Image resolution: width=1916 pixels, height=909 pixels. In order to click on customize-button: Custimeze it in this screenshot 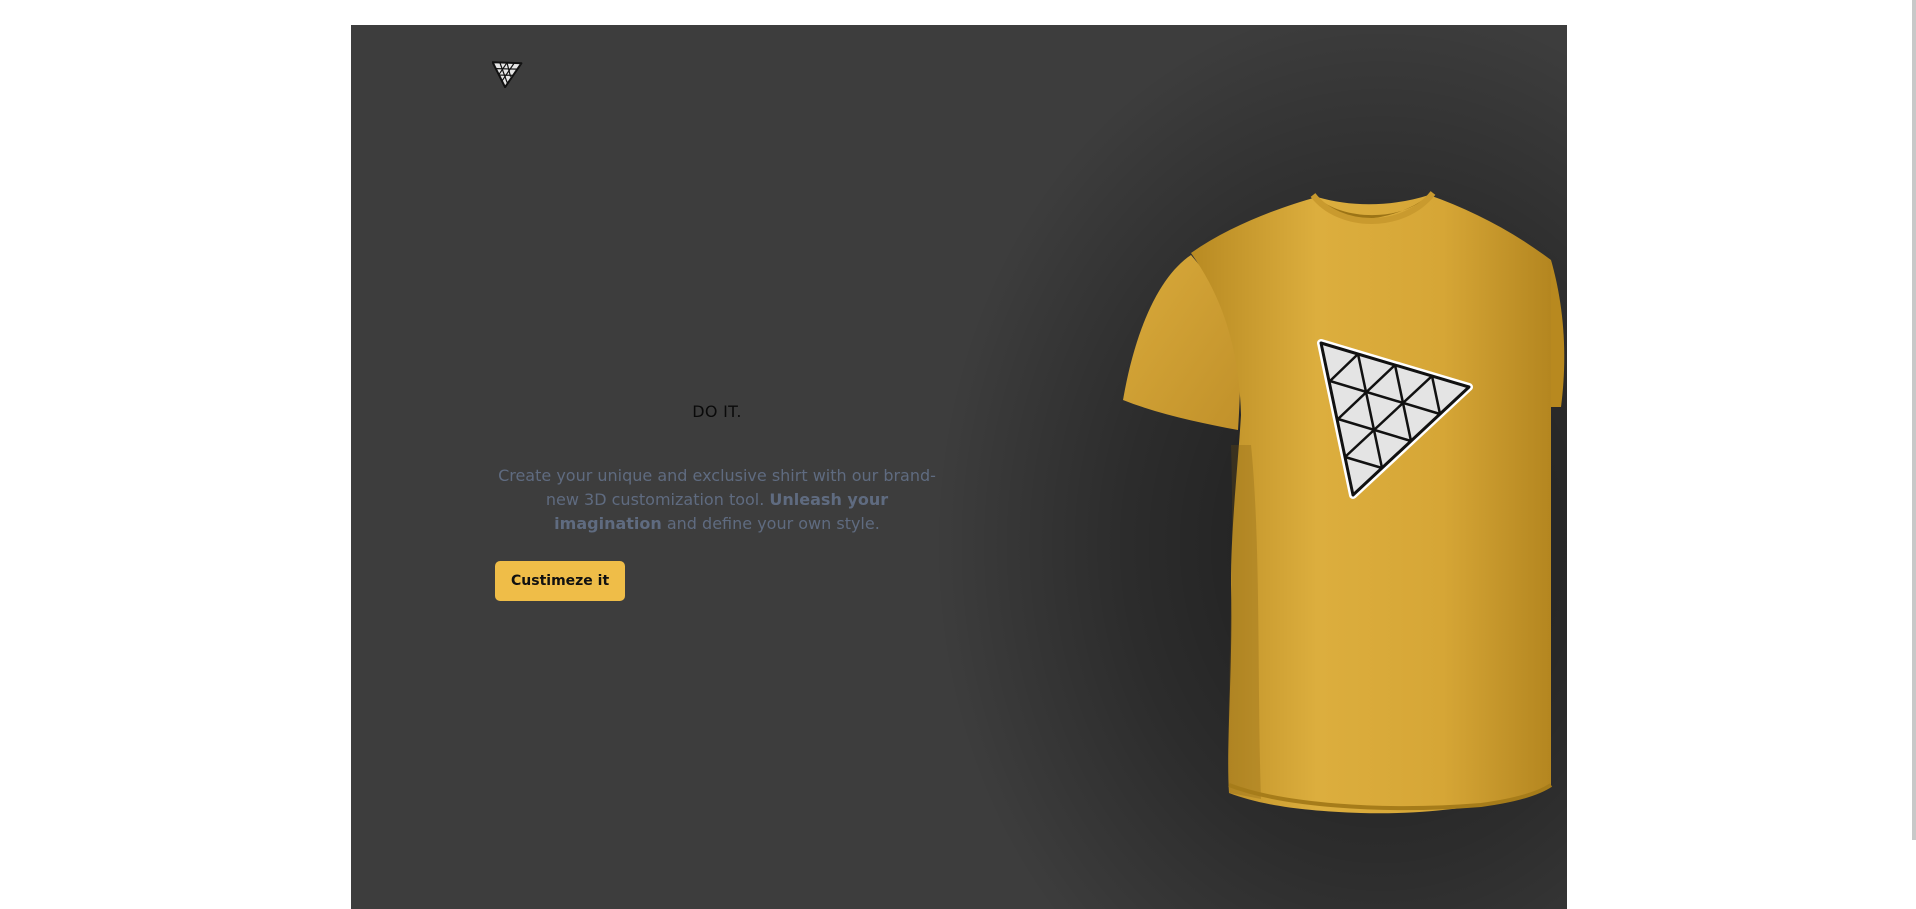, I will do `click(560, 581)`.